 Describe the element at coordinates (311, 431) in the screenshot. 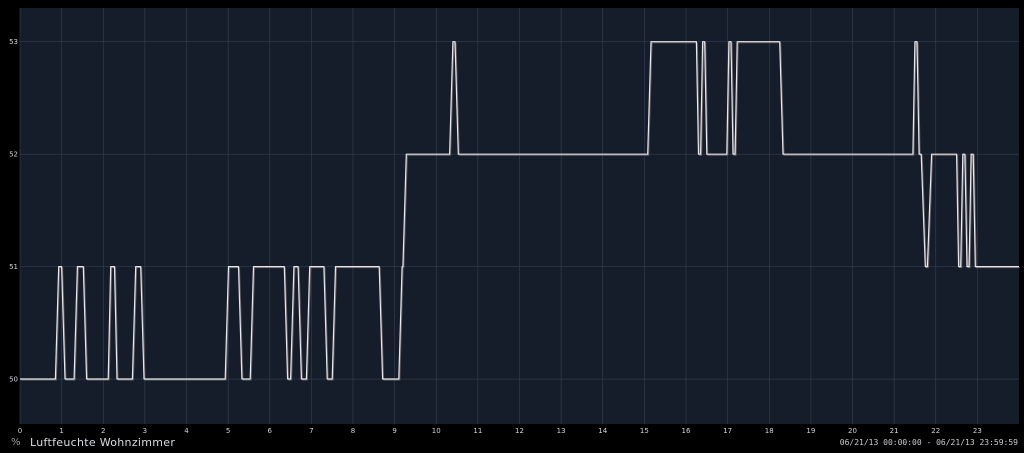

I see `x-tick-label: 7` at that location.